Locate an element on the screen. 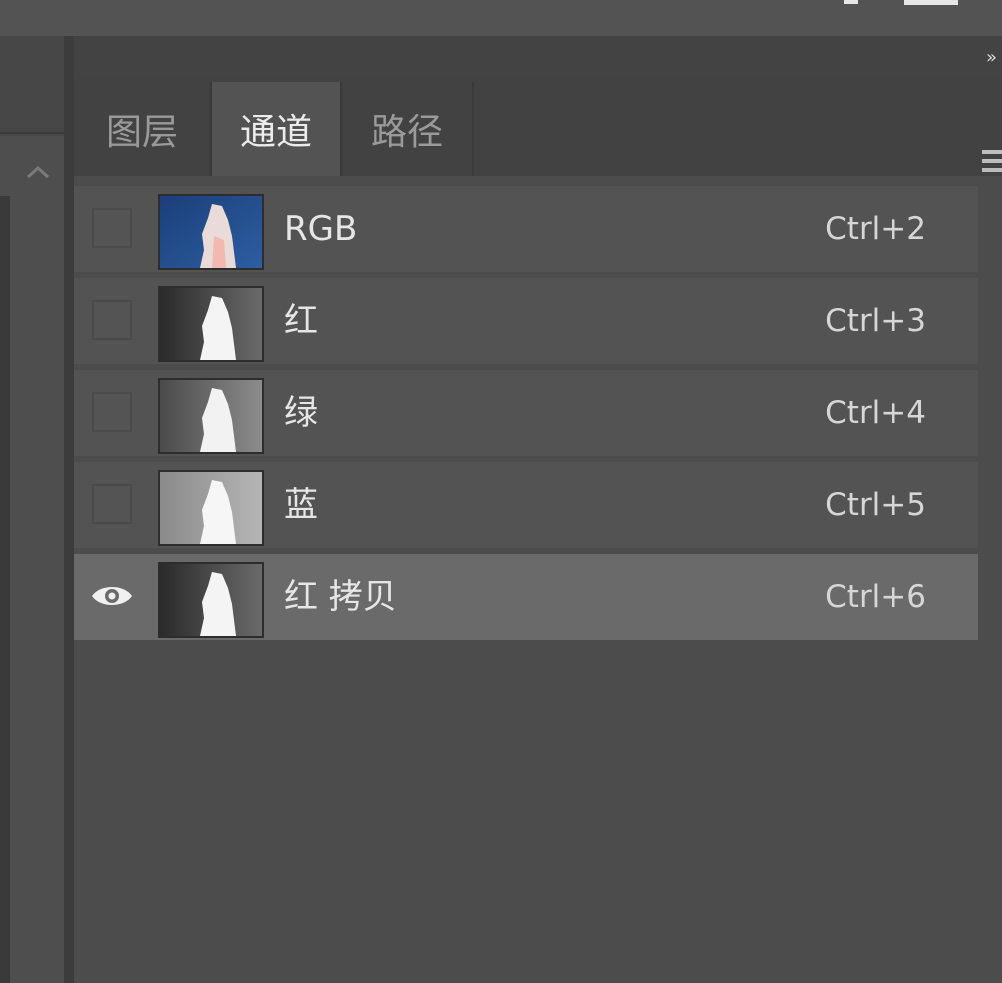  channel-name: RGB is located at coordinates (321, 229).